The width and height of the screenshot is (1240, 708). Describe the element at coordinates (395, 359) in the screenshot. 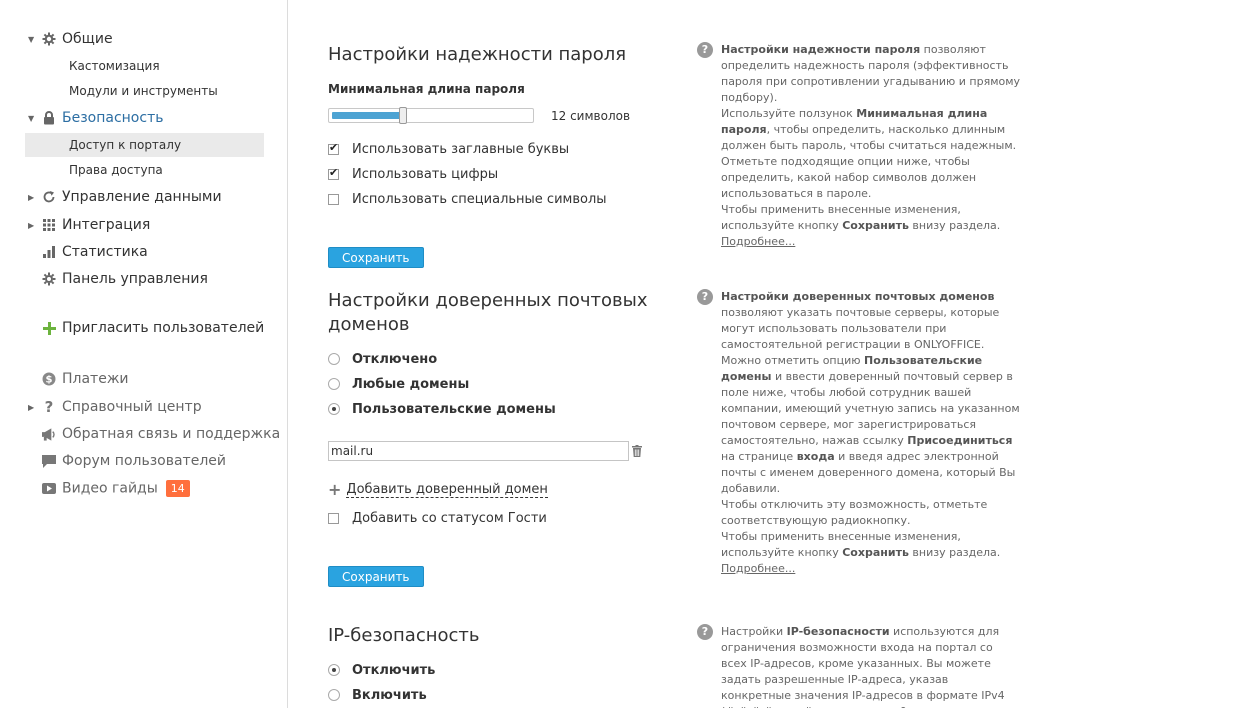

I see `domains-disabled-label: Отключено` at that location.